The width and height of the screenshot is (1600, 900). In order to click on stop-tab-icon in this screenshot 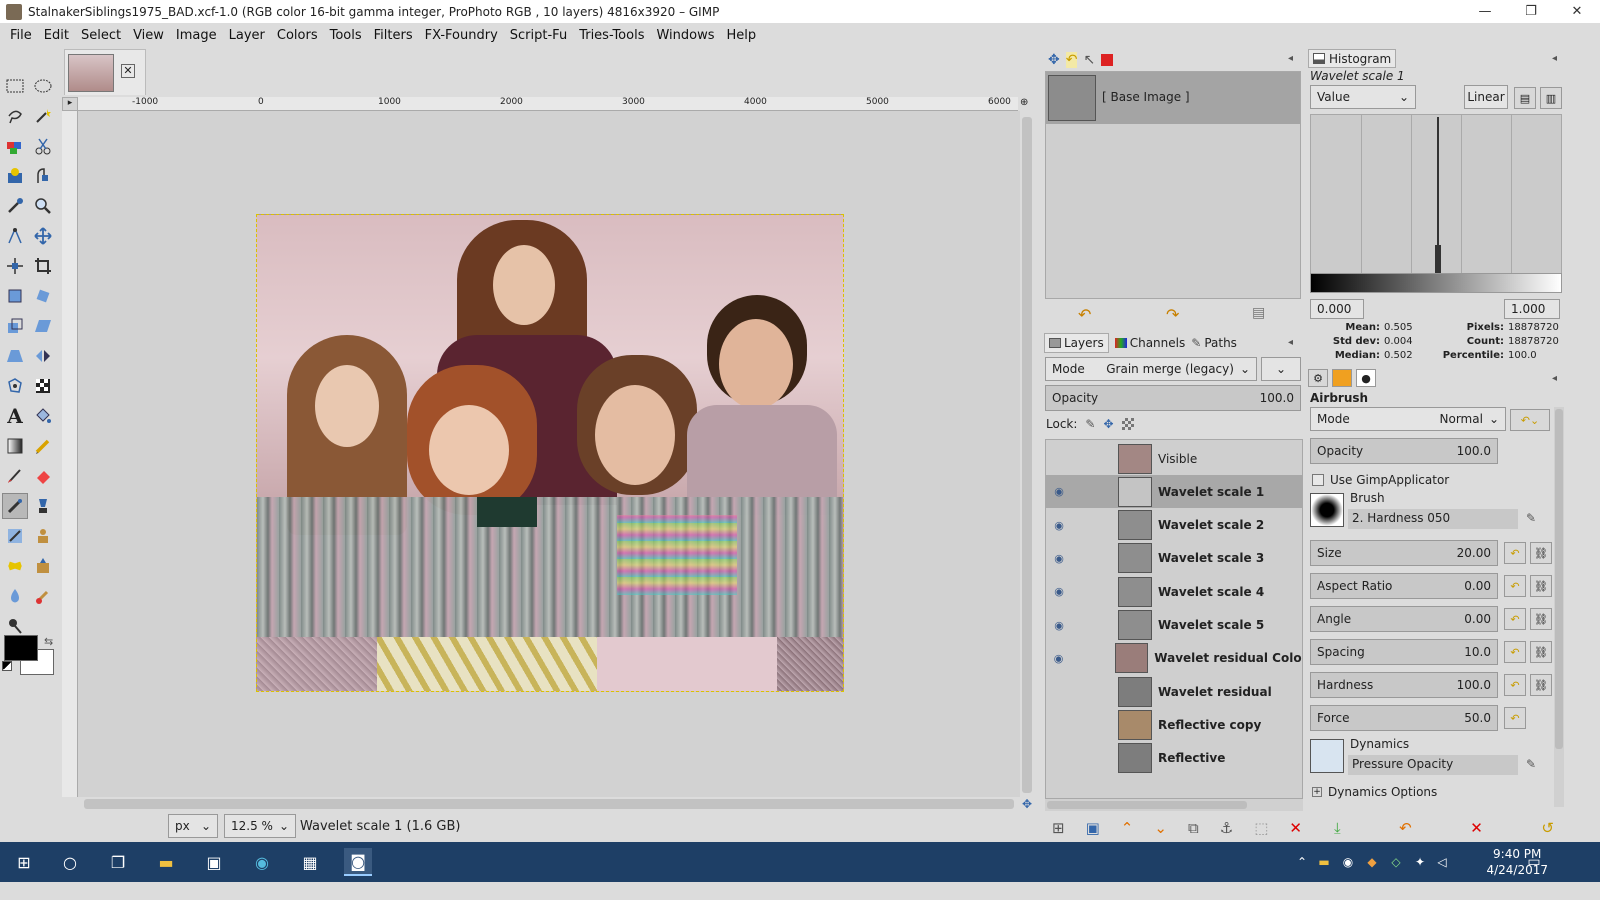, I will do `click(1107, 60)`.